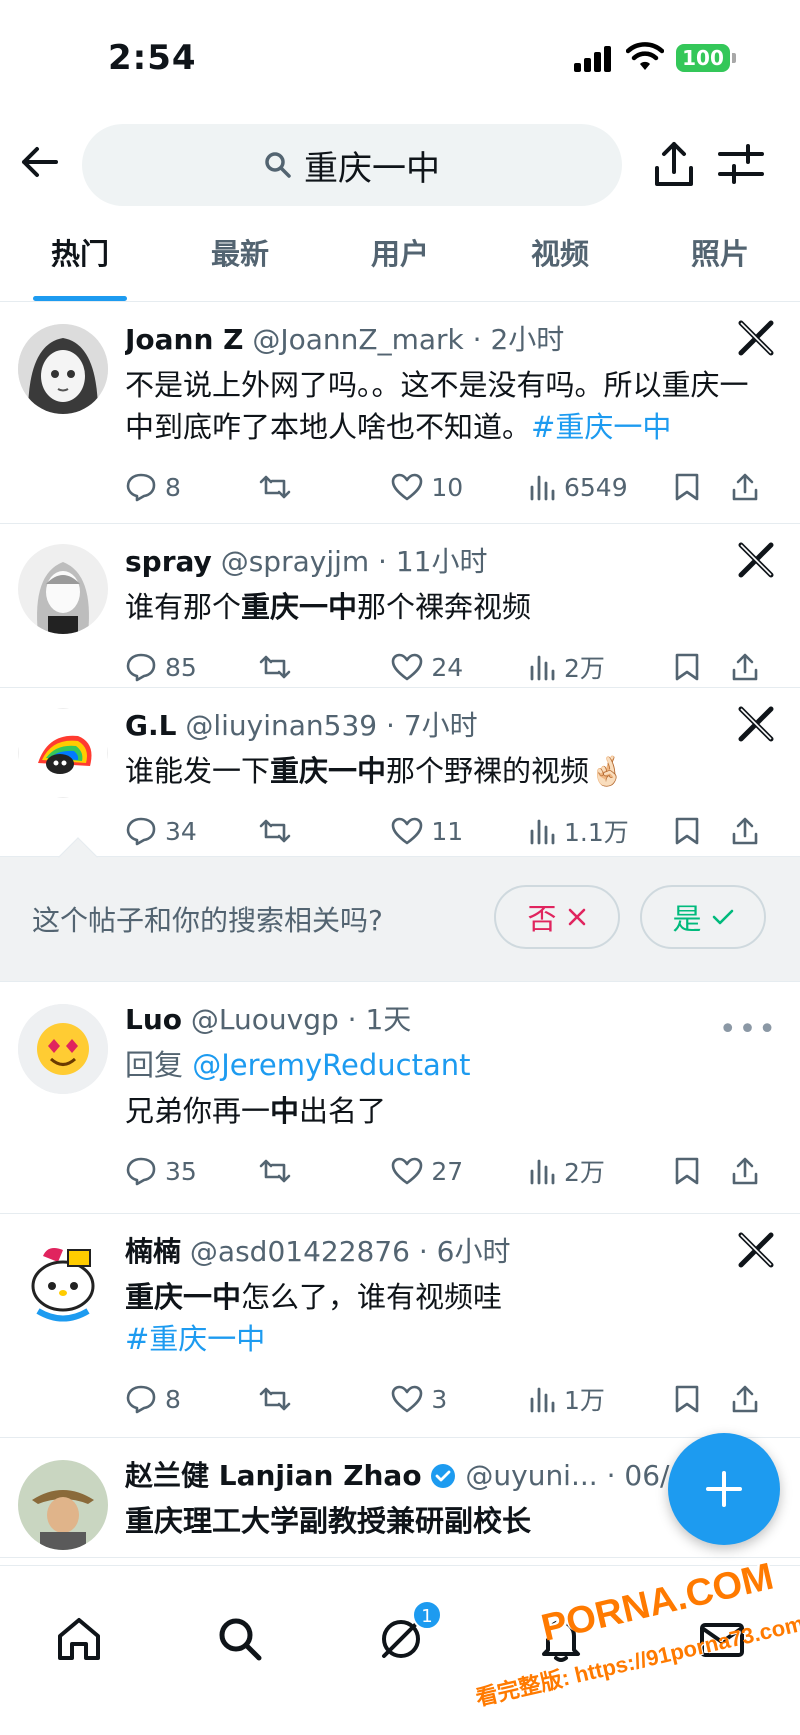  What do you see at coordinates (473, 1251) in the screenshot?
I see `post-time: 6小时` at bounding box center [473, 1251].